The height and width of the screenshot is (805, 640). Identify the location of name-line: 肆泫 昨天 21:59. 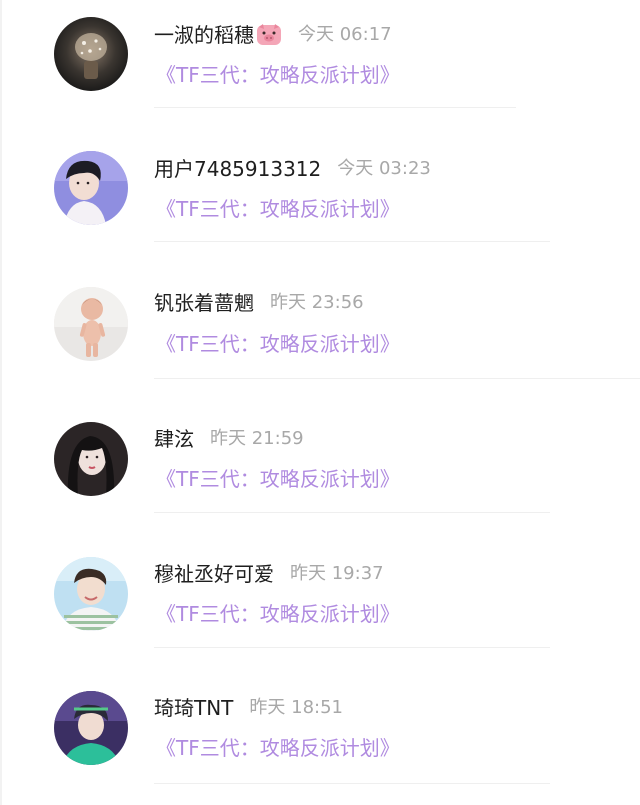
(229, 439).